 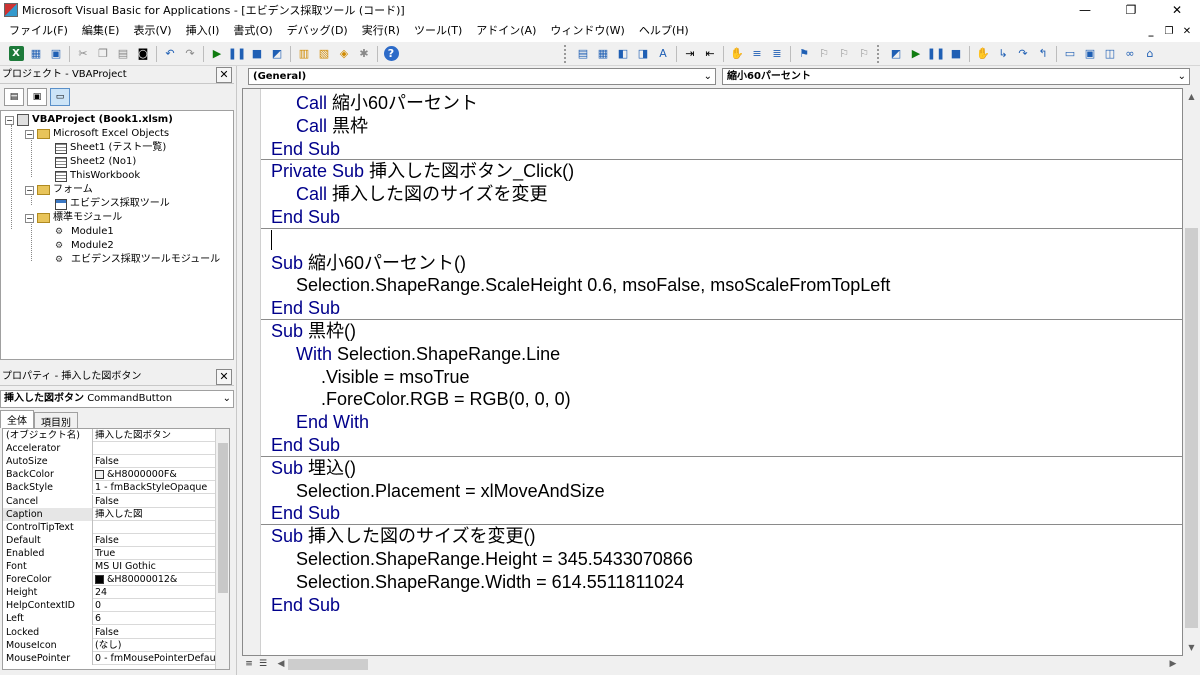 I want to click on scroll-right-icon: ▶, so click(x=1173, y=664).